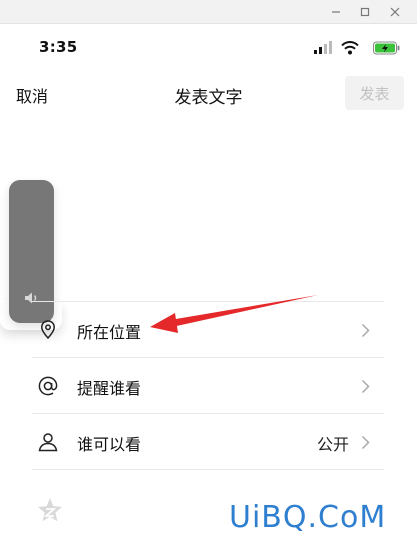 This screenshot has width=417, height=544. Describe the element at coordinates (48, 442) in the screenshot. I see `person-icon` at that location.